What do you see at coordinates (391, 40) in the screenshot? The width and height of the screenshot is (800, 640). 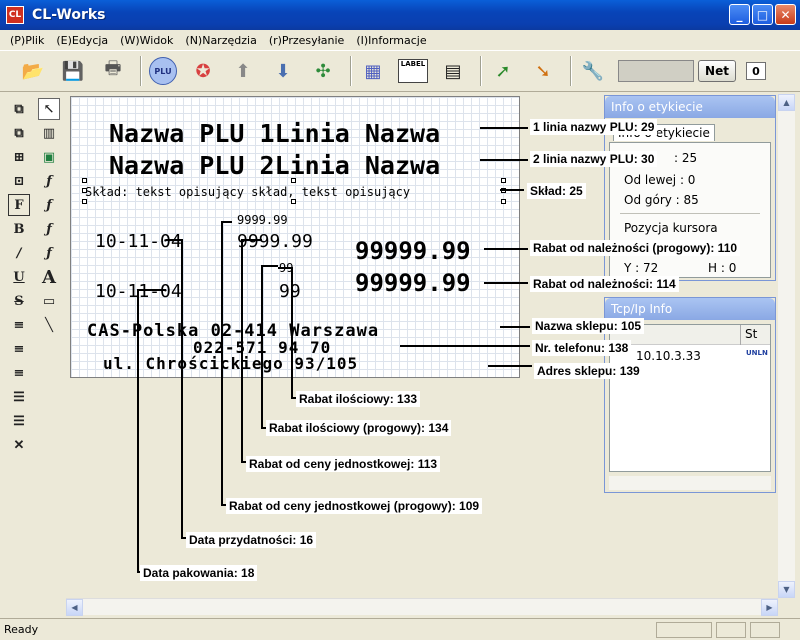 I see `menu-informacje: (I)Informacje` at bounding box center [391, 40].